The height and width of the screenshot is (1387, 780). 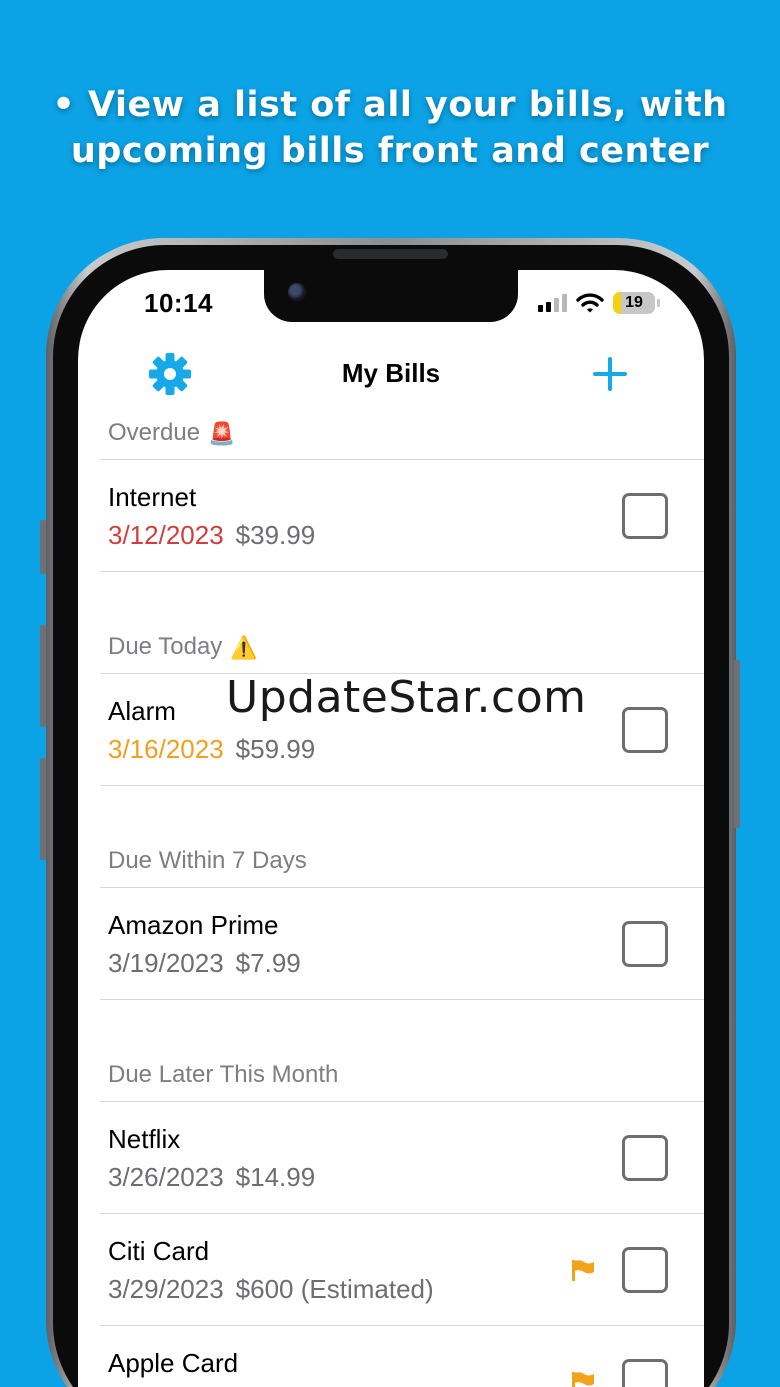 I want to click on bill-name: Apple Card, so click(x=173, y=1363).